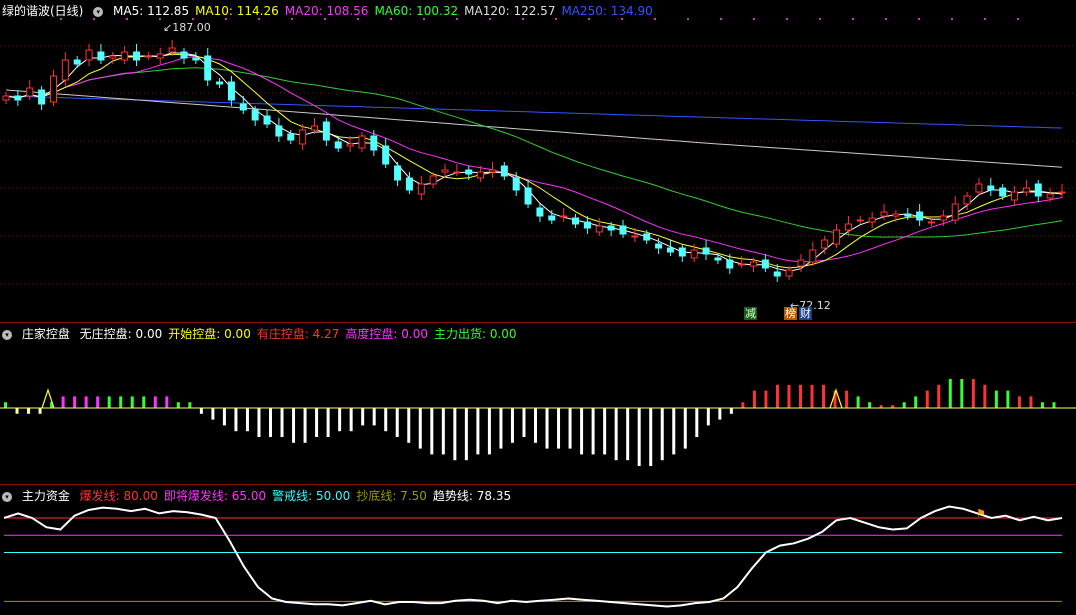  I want to click on control-title: 庄家控盘, so click(45, 334).